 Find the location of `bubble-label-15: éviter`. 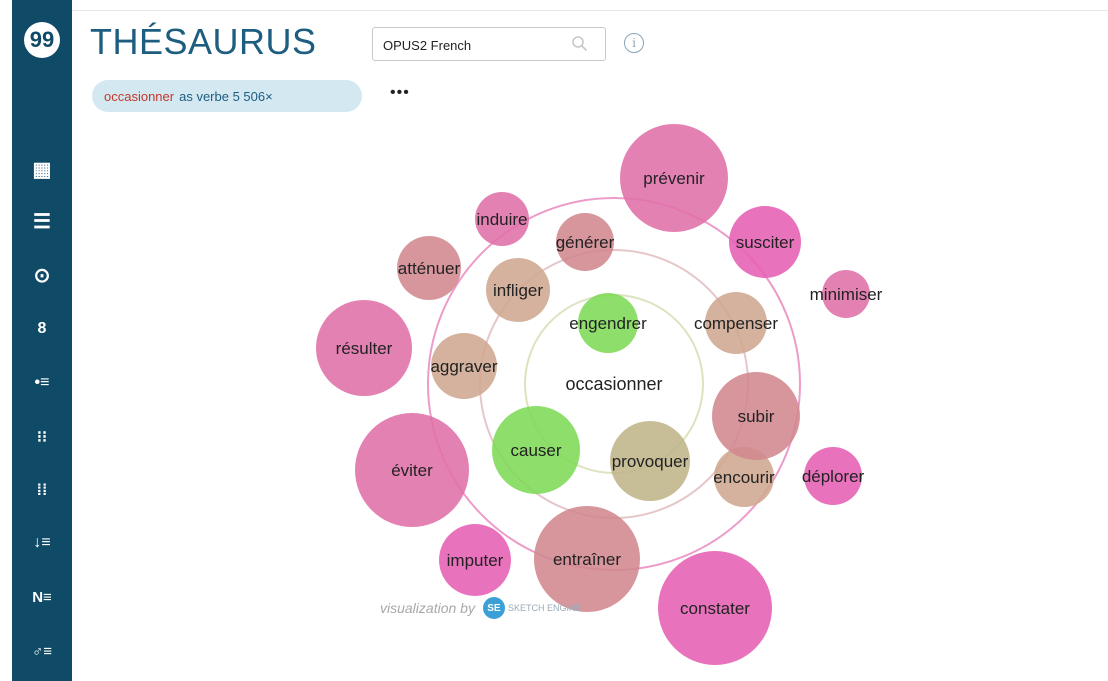

bubble-label-15: éviter is located at coordinates (412, 470).